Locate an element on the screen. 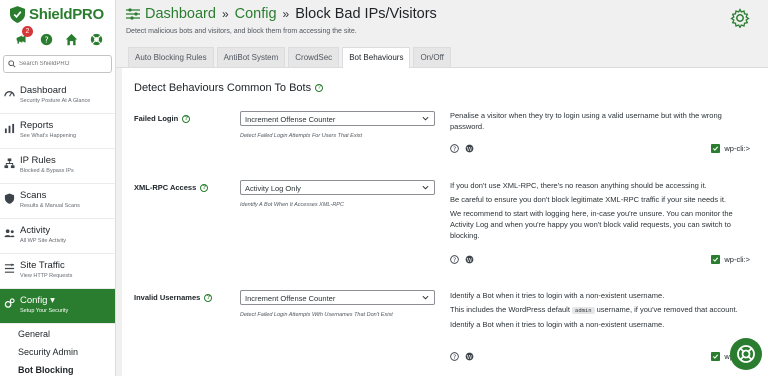 The width and height of the screenshot is (768, 376). invalid-usernames-select: Increment Offense Counter is located at coordinates (337, 297).